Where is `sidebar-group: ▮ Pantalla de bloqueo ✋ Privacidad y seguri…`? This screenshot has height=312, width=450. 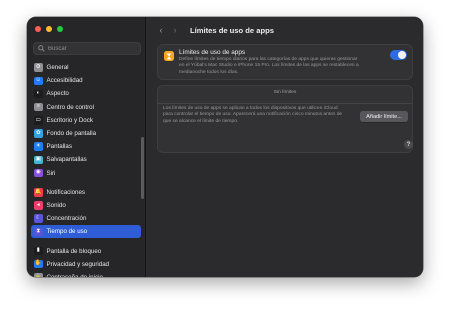
sidebar-group: ▮ Pantalla de bloqueo ✋ Privacidad y seguri… is located at coordinates (86, 260).